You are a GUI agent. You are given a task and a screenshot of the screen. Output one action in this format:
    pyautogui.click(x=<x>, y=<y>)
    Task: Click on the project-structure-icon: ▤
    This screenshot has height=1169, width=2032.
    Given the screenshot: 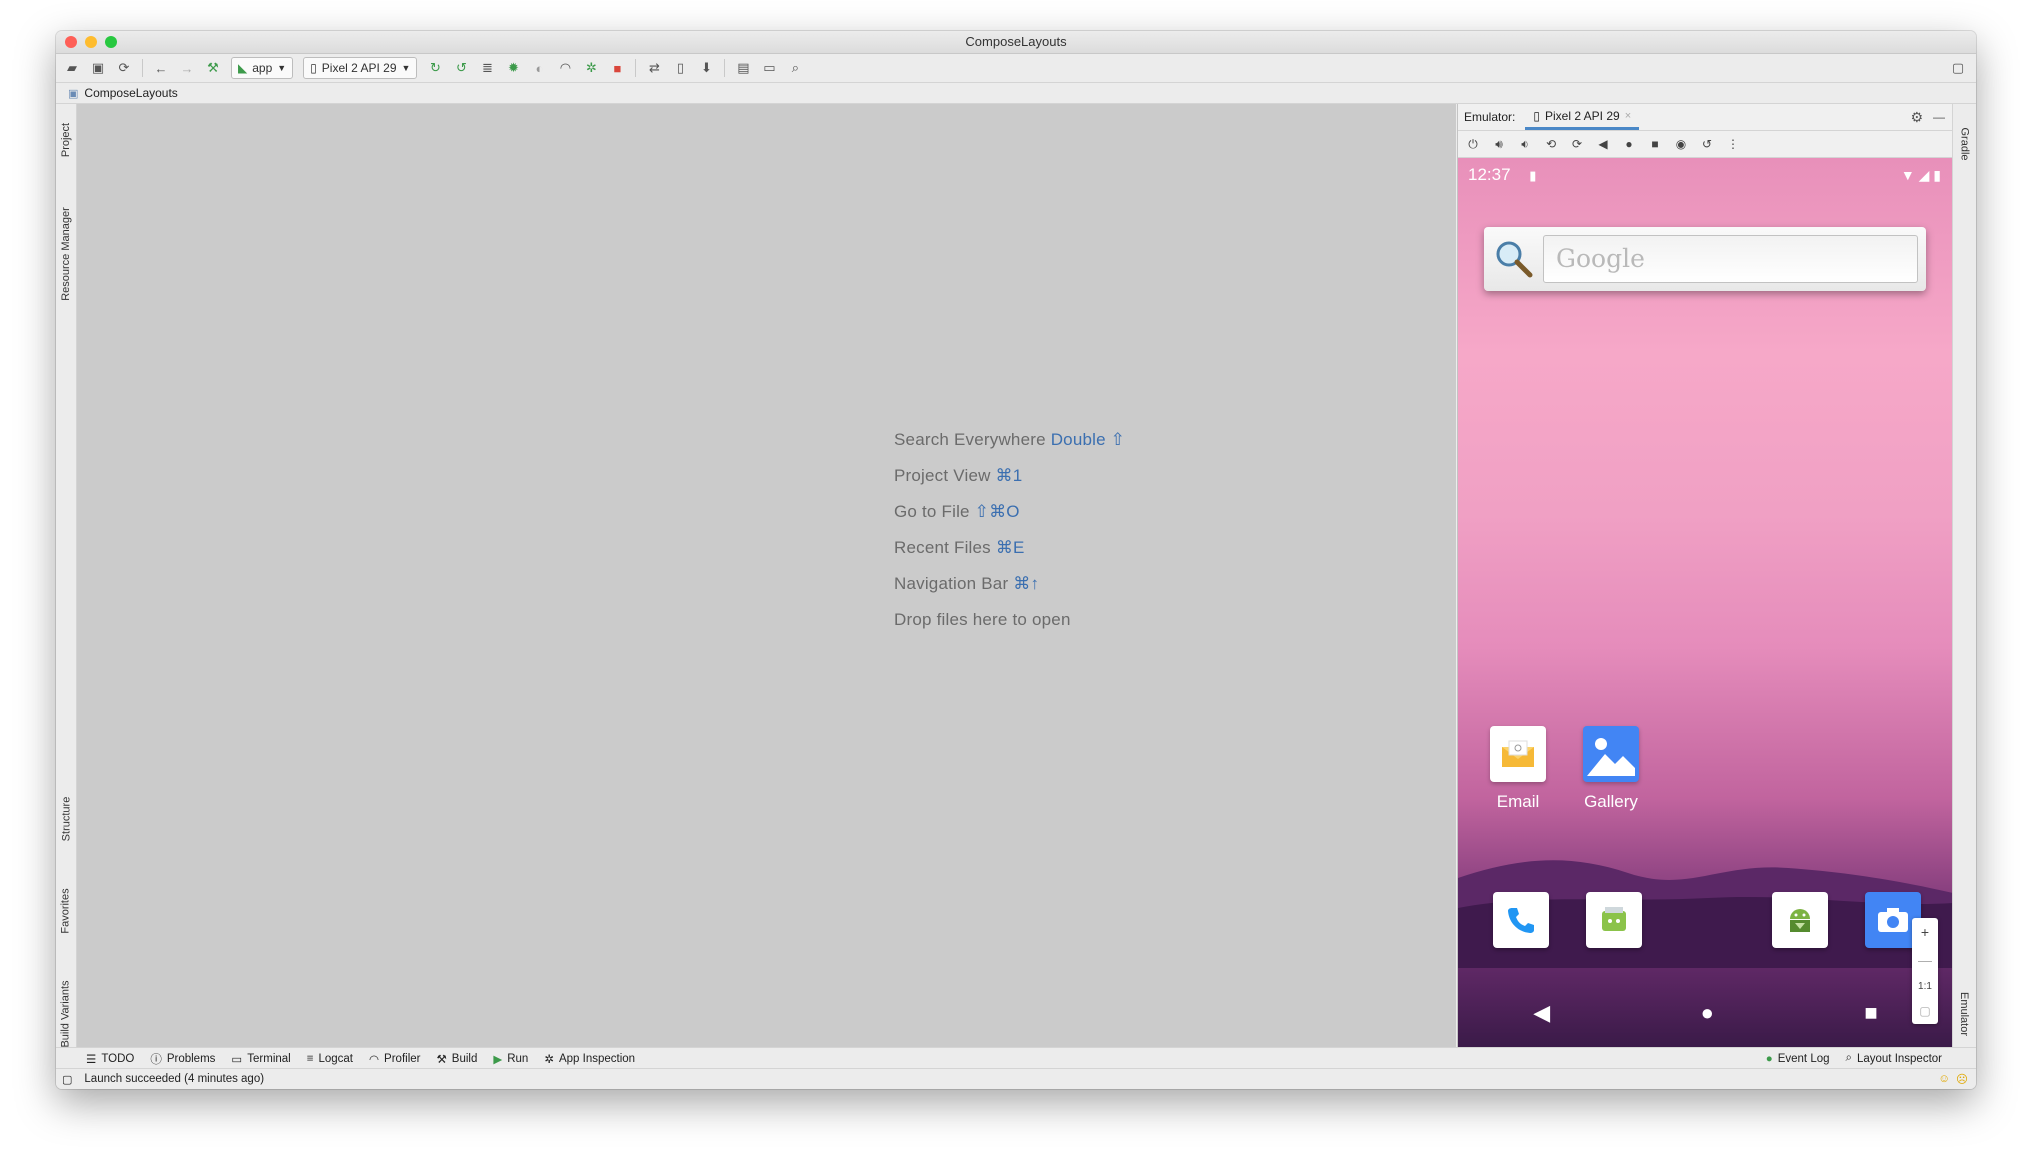 What is the action you would take?
    pyautogui.click(x=743, y=68)
    